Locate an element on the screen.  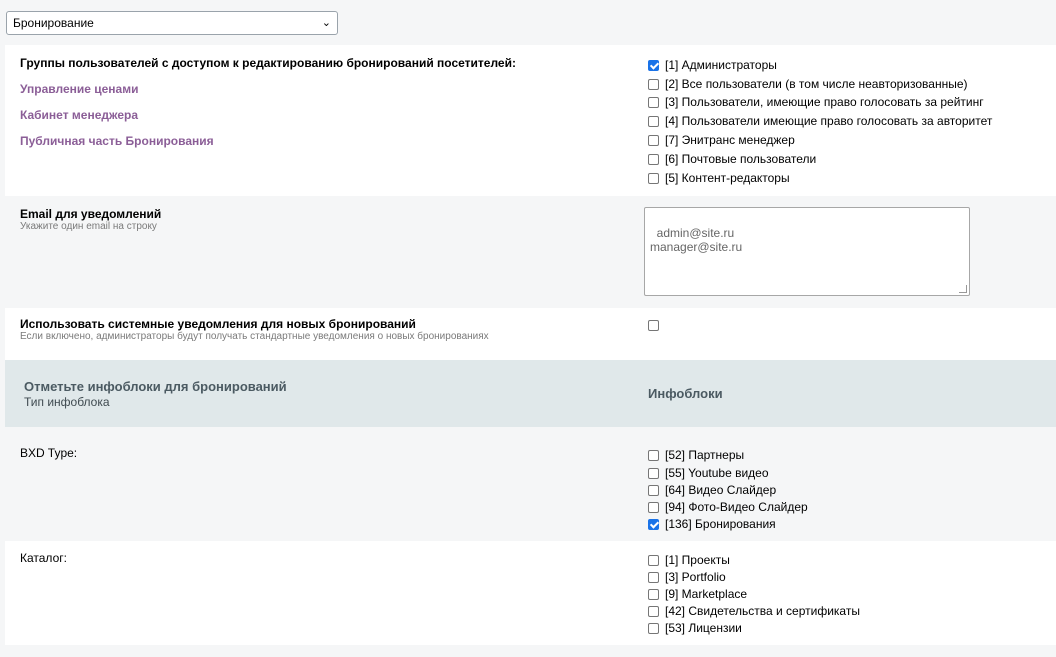
iblock-option: [53] Лицензии is located at coordinates (695, 628).